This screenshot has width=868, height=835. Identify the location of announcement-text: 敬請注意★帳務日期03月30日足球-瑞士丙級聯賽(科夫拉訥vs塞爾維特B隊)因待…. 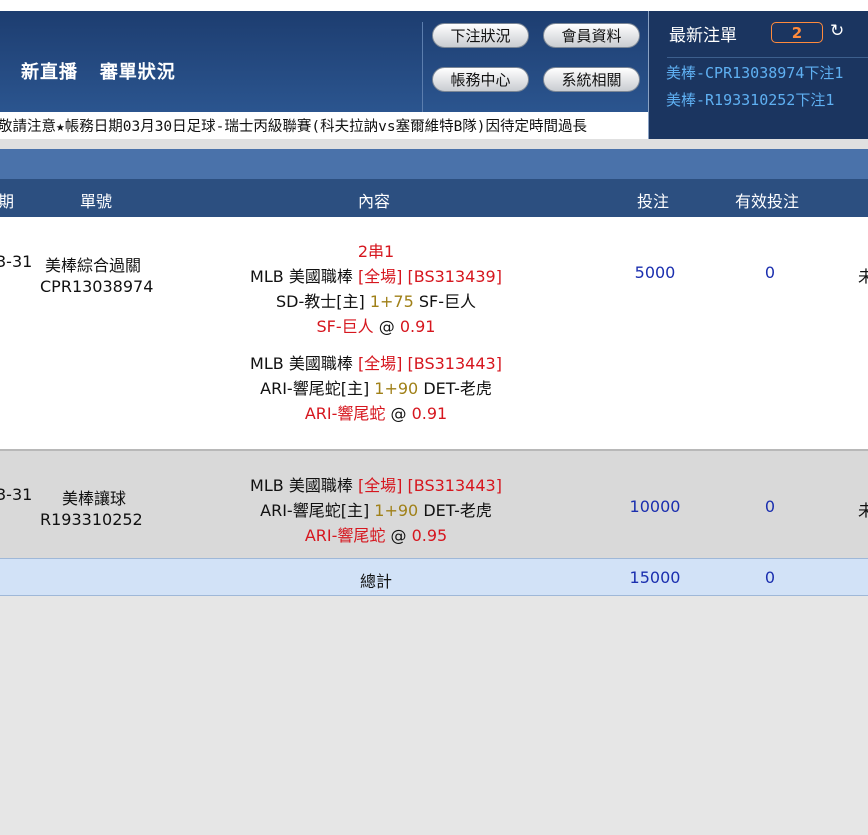
(294, 127).